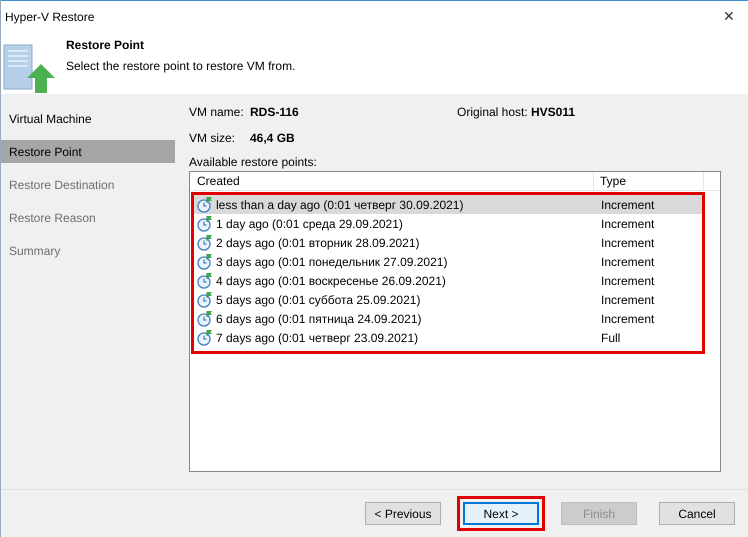 Image resolution: width=748 pixels, height=537 pixels. I want to click on restore-point-row: 5 days ago (0:01 суббота 25.09.2021) Increment, so click(448, 299).